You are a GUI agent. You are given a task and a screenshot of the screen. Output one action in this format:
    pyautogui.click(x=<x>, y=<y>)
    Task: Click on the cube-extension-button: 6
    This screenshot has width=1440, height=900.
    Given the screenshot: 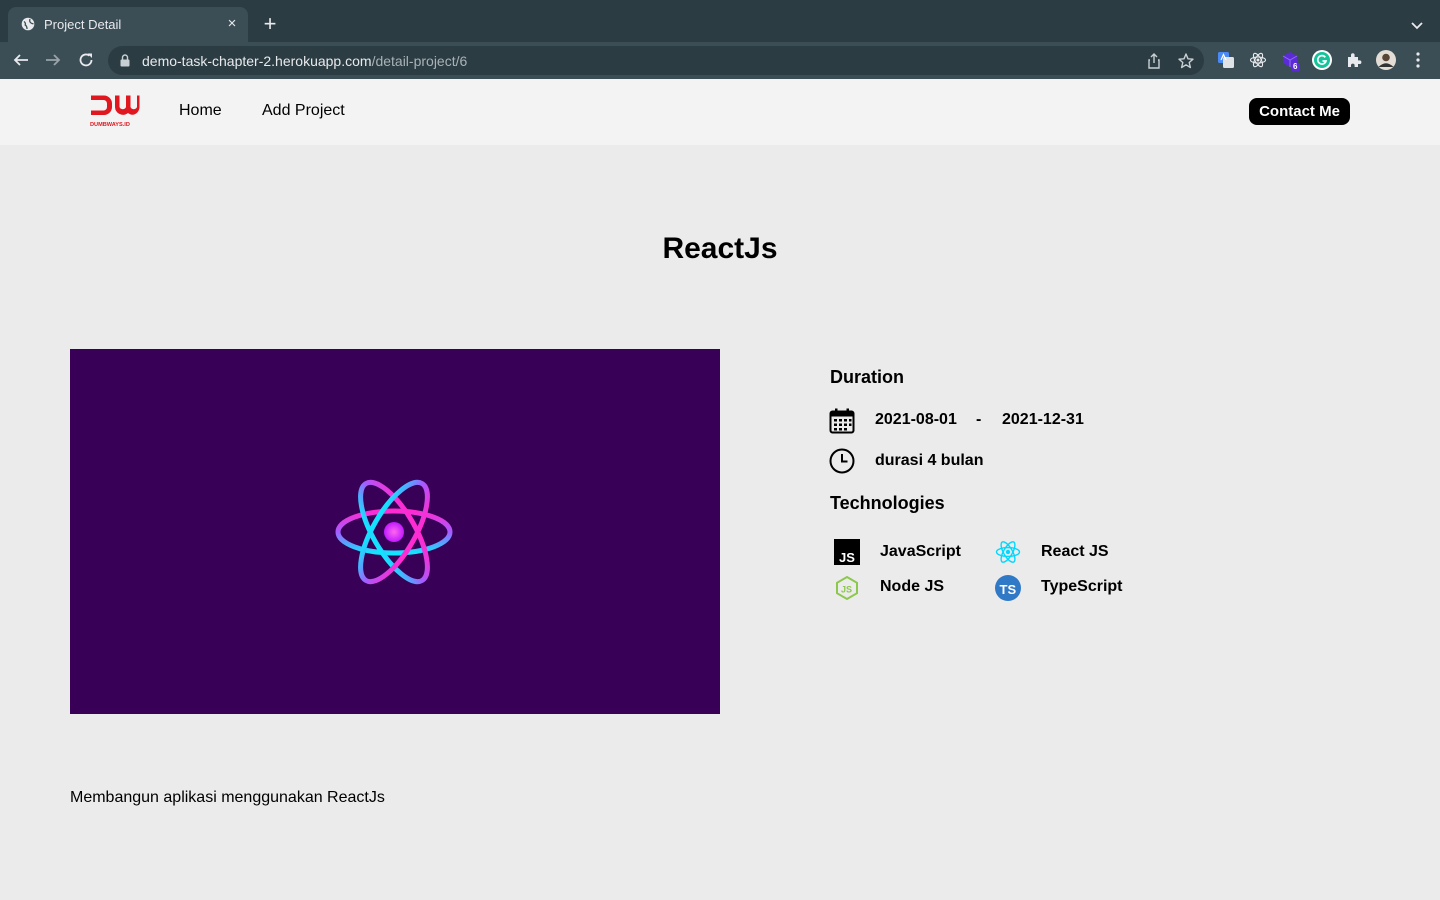 What is the action you would take?
    pyautogui.click(x=1290, y=60)
    